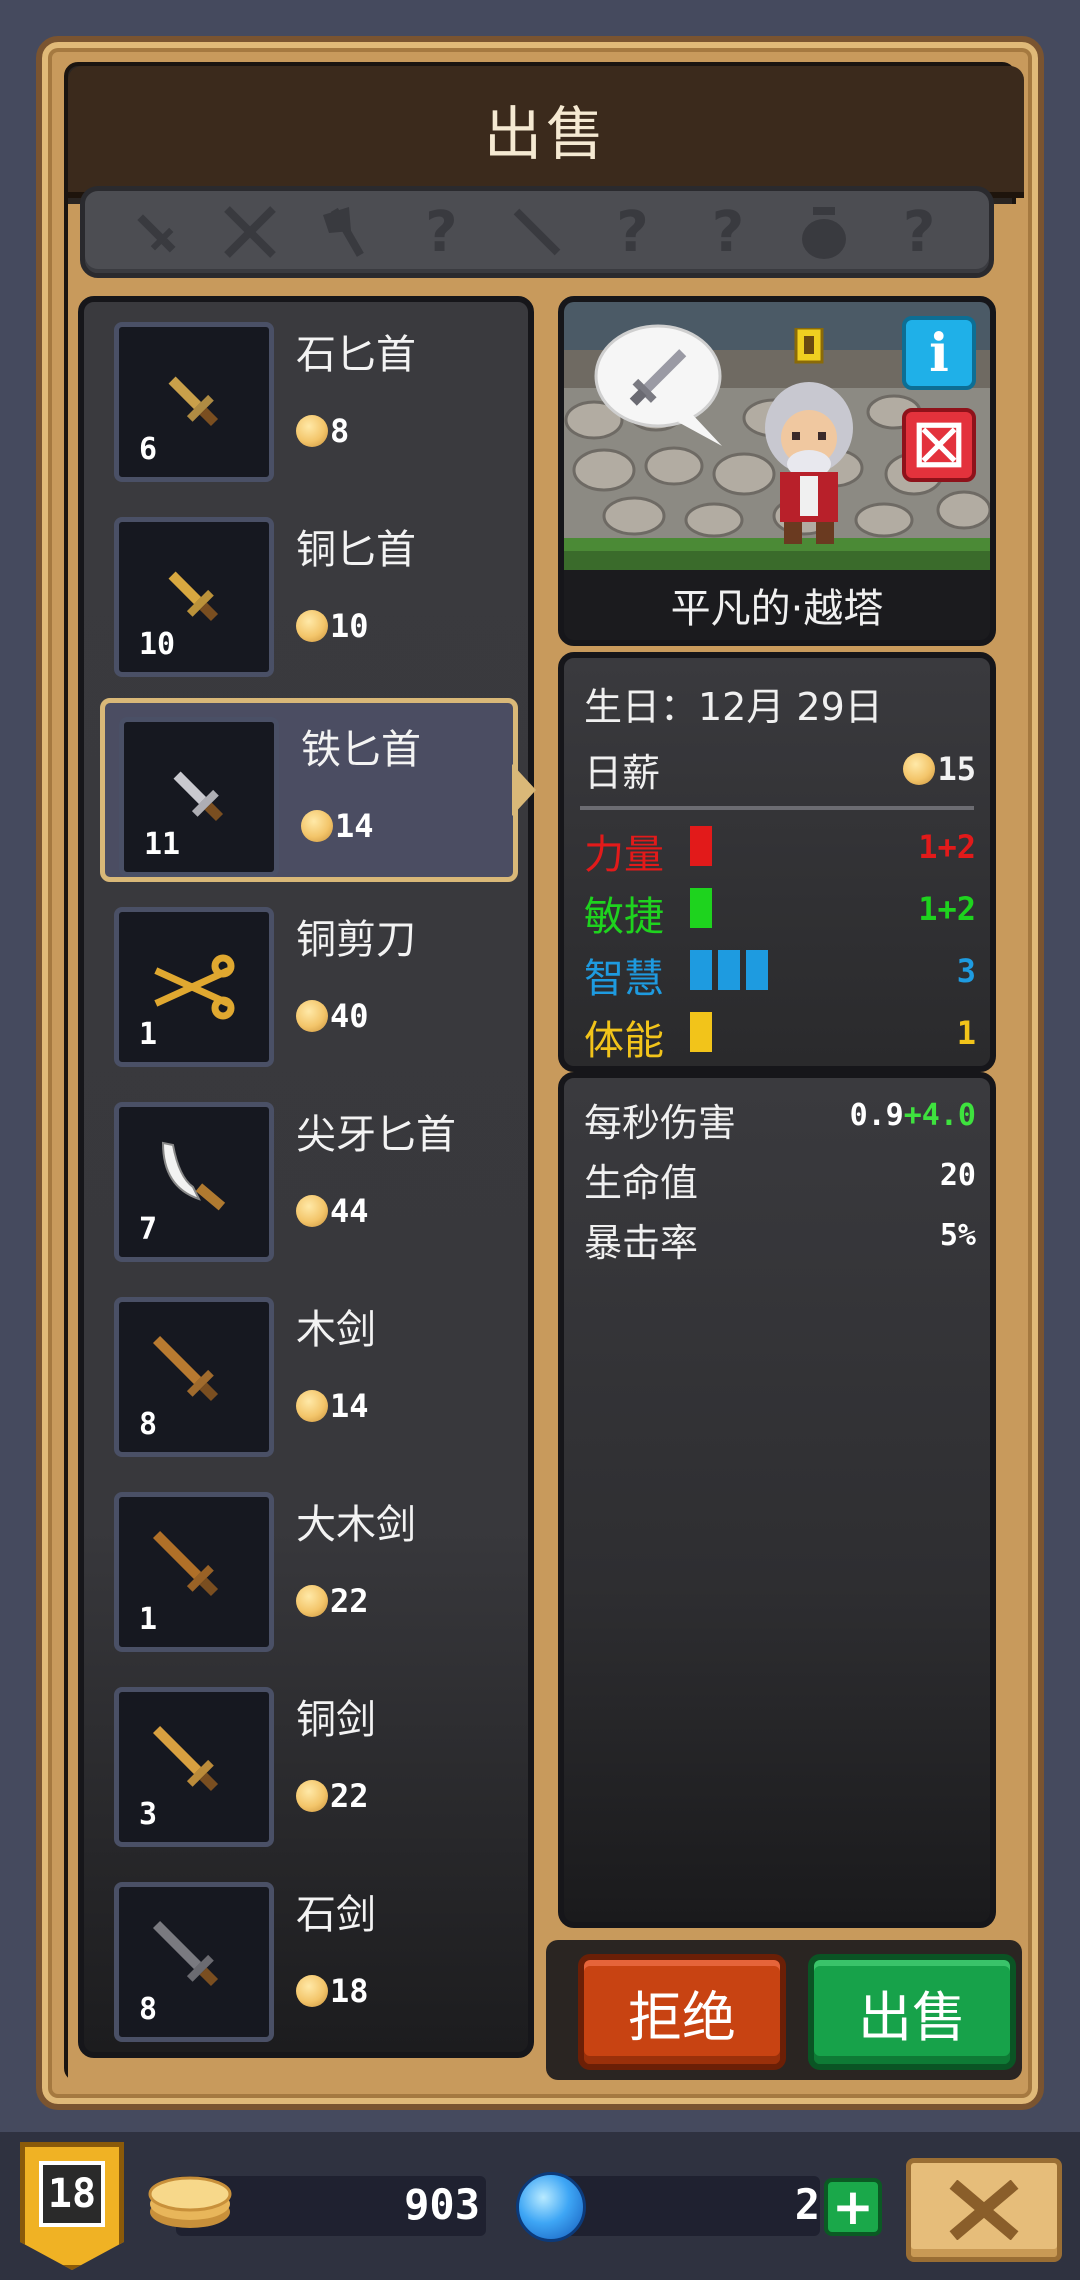 This screenshot has width=1080, height=2280. I want to click on item-name: 石剑, so click(336, 1915).